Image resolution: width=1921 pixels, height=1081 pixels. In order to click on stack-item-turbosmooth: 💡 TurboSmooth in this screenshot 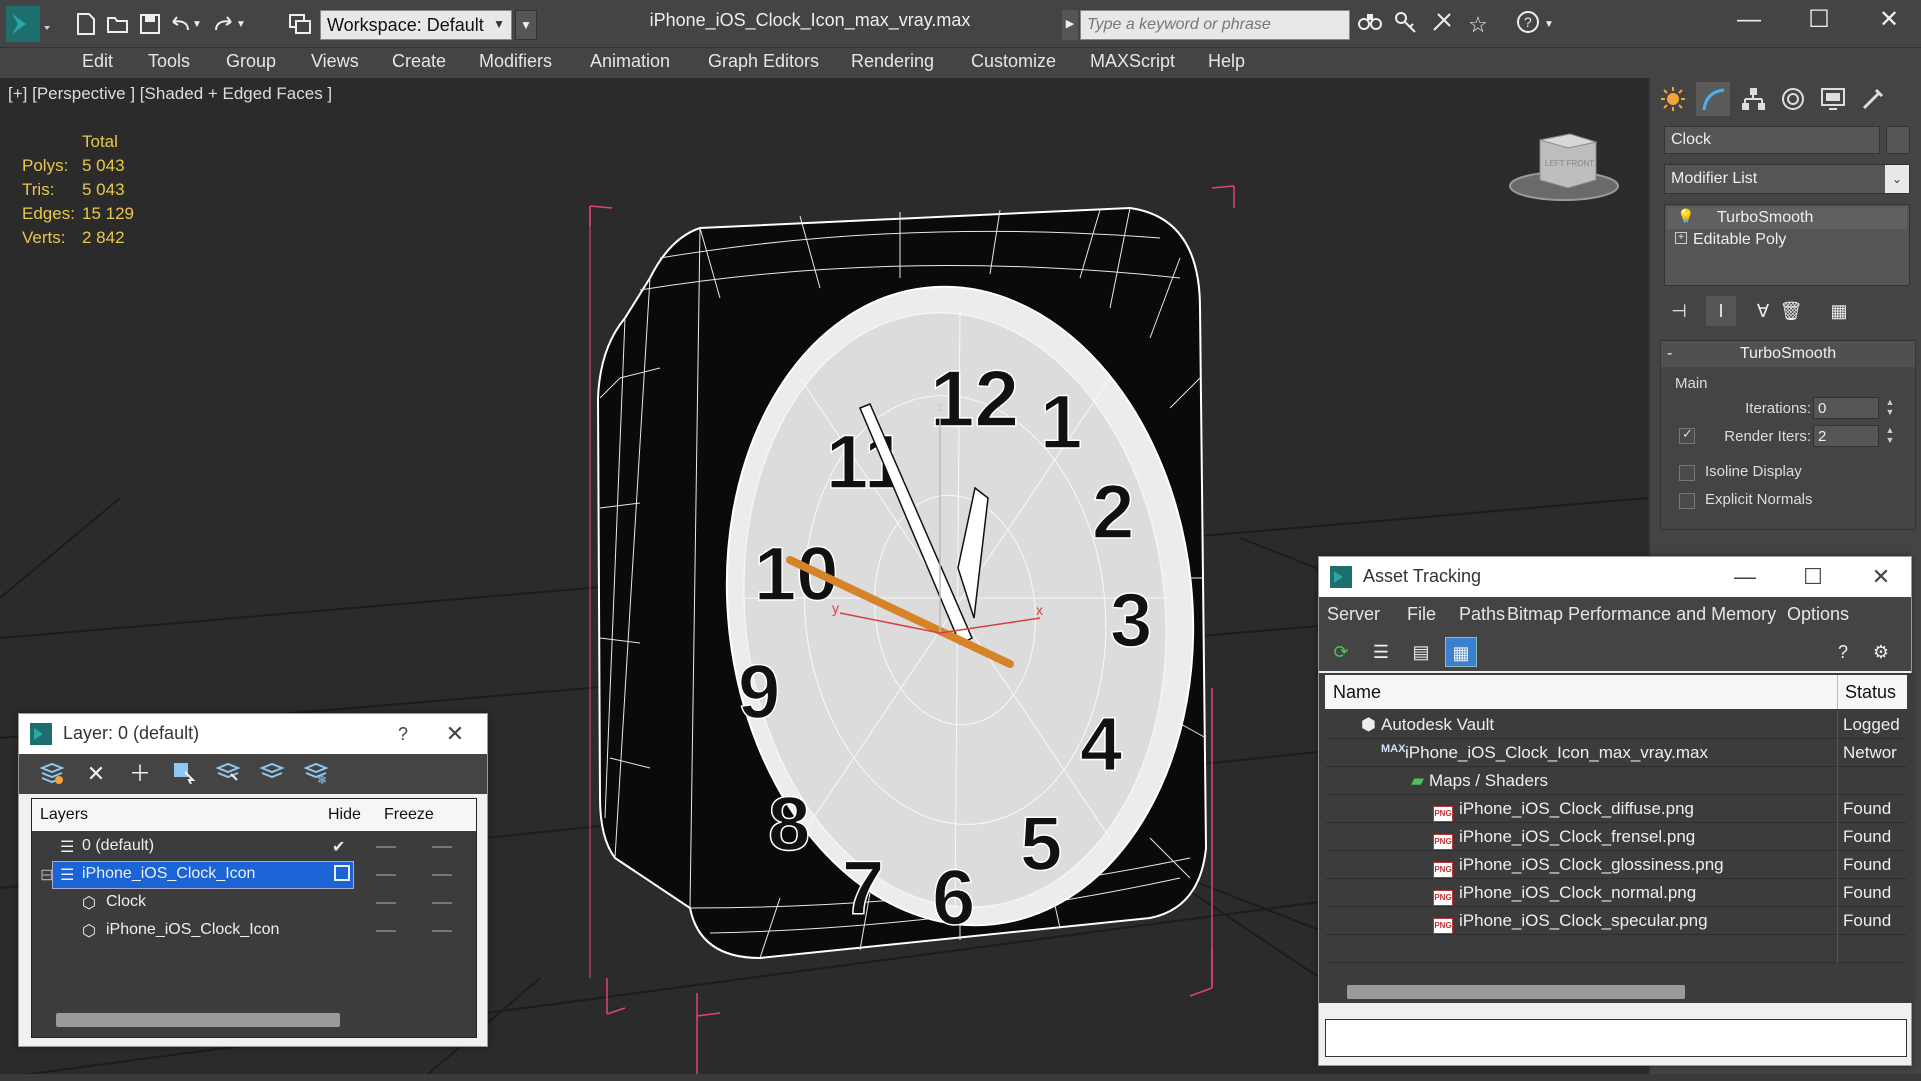, I will do `click(1787, 218)`.